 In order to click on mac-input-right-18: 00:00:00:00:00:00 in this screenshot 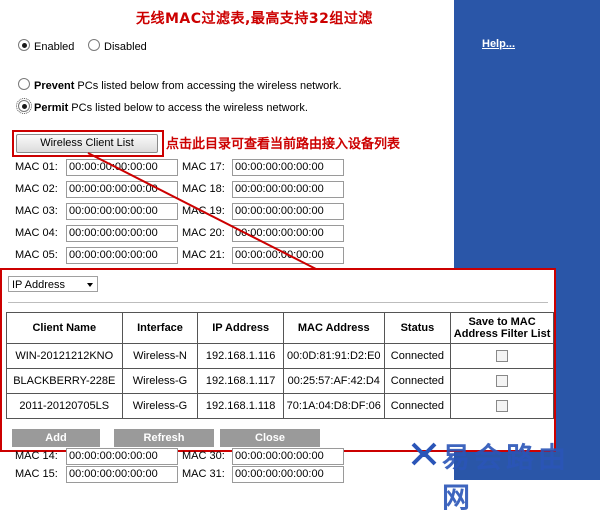, I will do `click(288, 189)`.